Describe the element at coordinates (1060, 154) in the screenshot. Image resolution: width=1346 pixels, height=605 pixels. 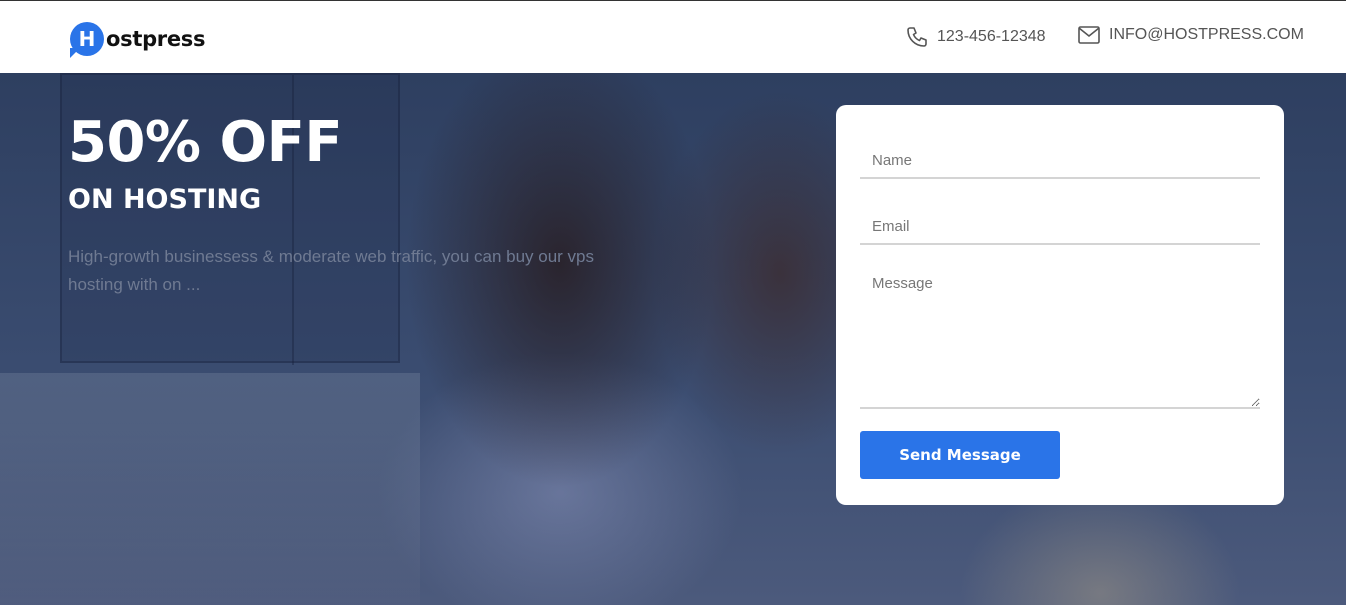
I see `name-input` at that location.